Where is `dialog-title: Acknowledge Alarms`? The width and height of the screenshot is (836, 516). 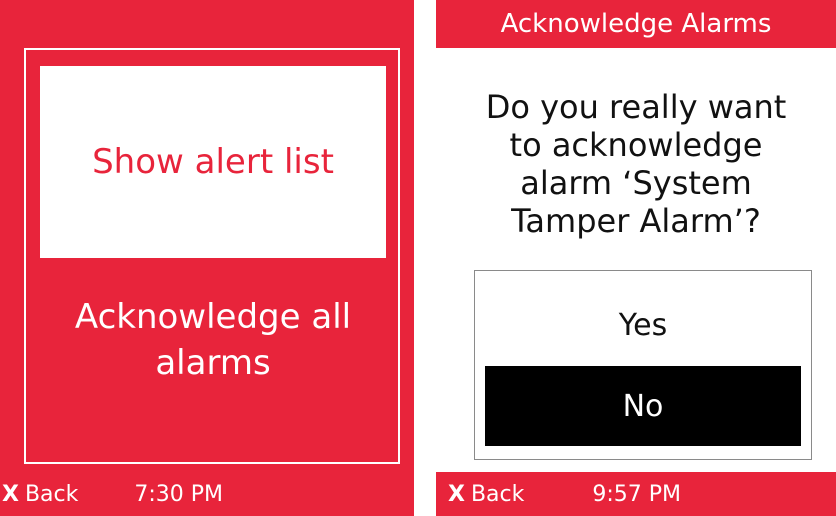
dialog-title: Acknowledge Alarms is located at coordinates (636, 24).